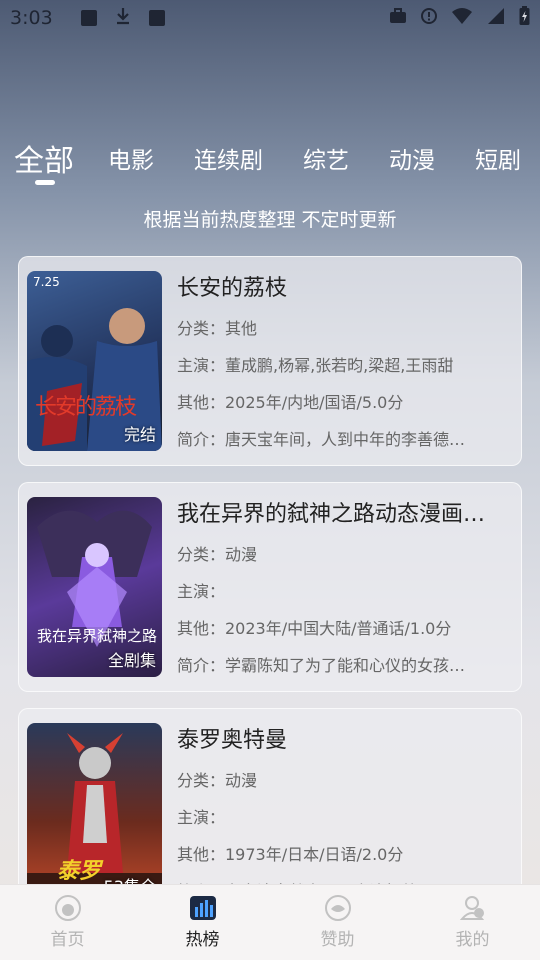  I want to click on app-icon, so click(156, 18).